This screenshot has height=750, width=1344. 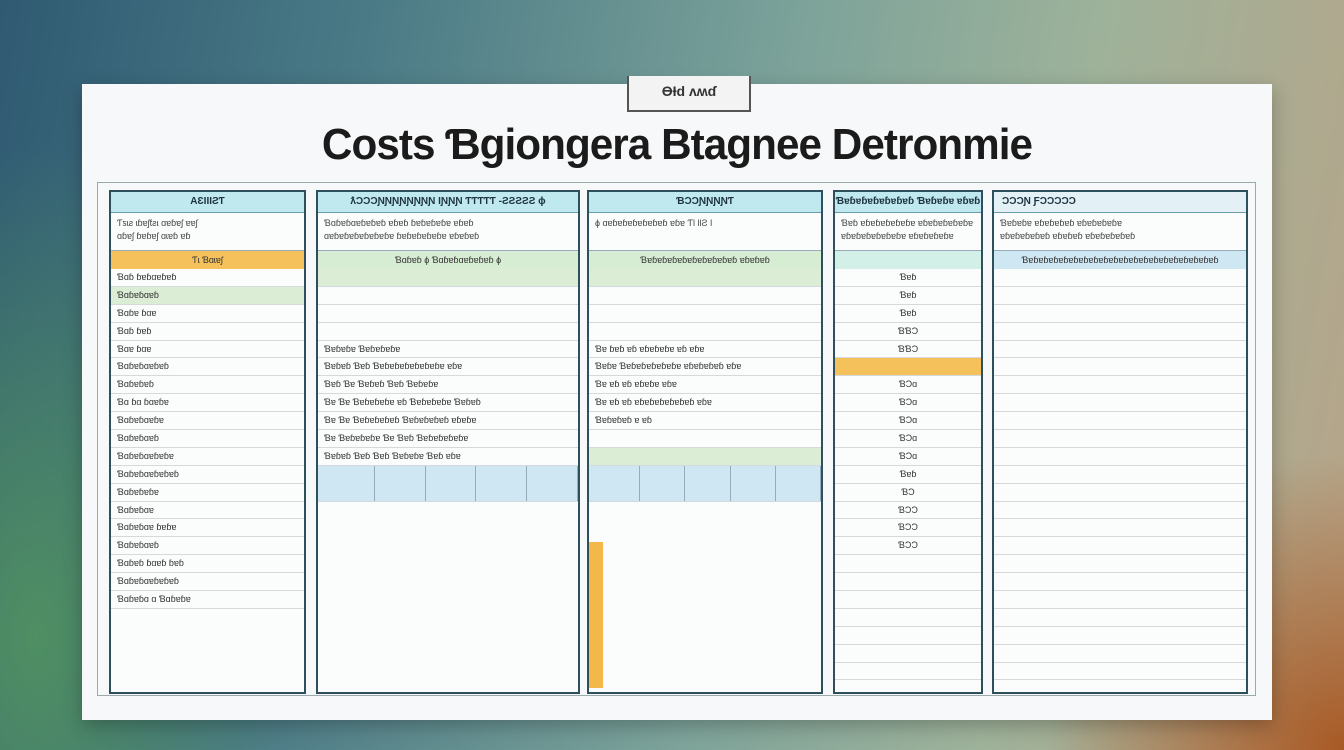 I want to click on table-row: Ɓɐ ɐɓ ɐɓ ɐɓɐɓɐɓɐɓɐɓɐɓ ɐɓɐ, so click(x=705, y=403).